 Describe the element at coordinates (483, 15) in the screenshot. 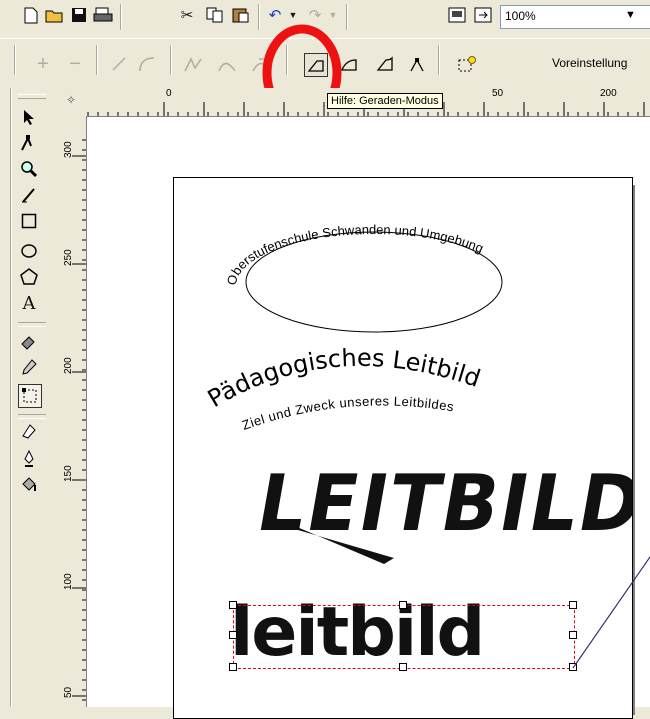

I see `export-icon` at that location.